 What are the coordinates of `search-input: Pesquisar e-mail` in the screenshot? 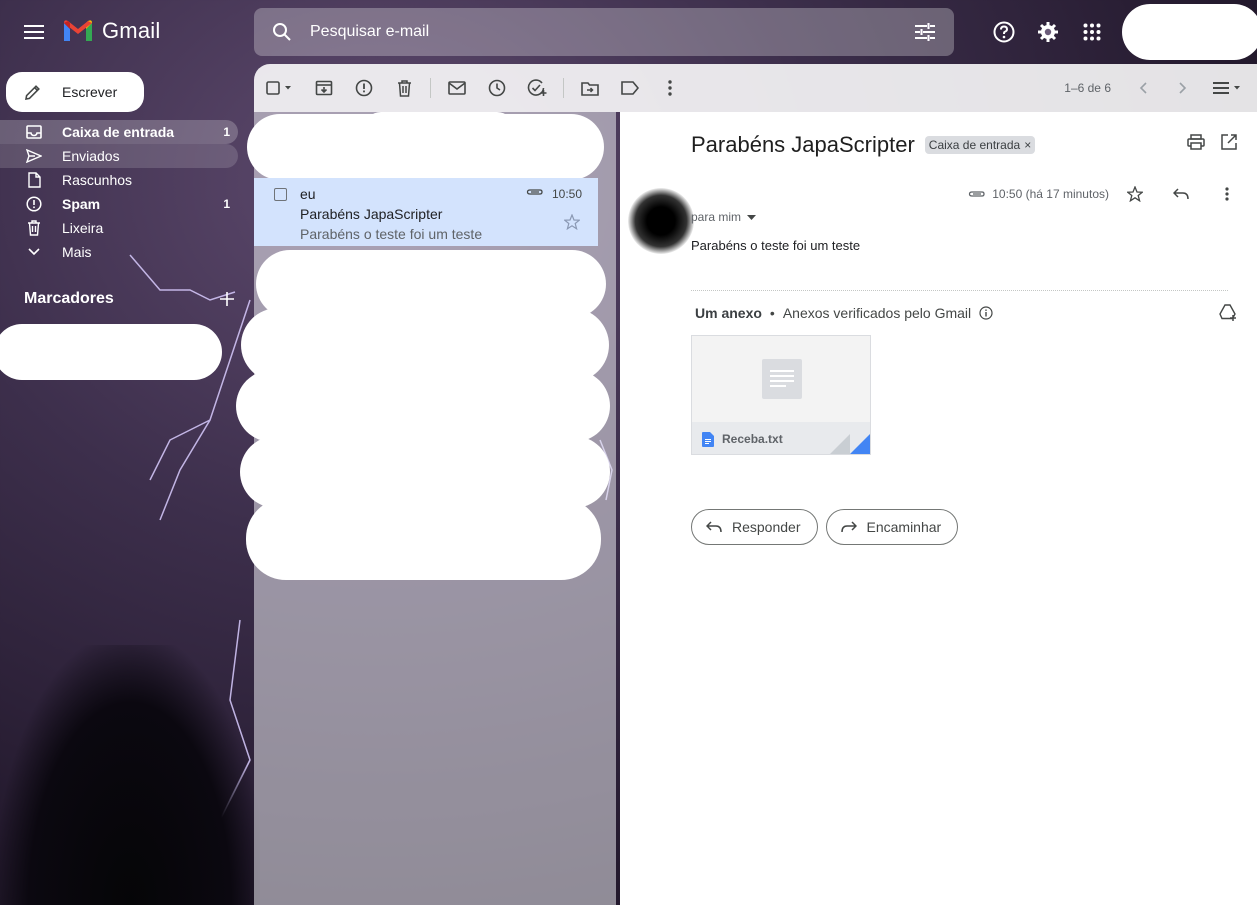 It's located at (603, 32).